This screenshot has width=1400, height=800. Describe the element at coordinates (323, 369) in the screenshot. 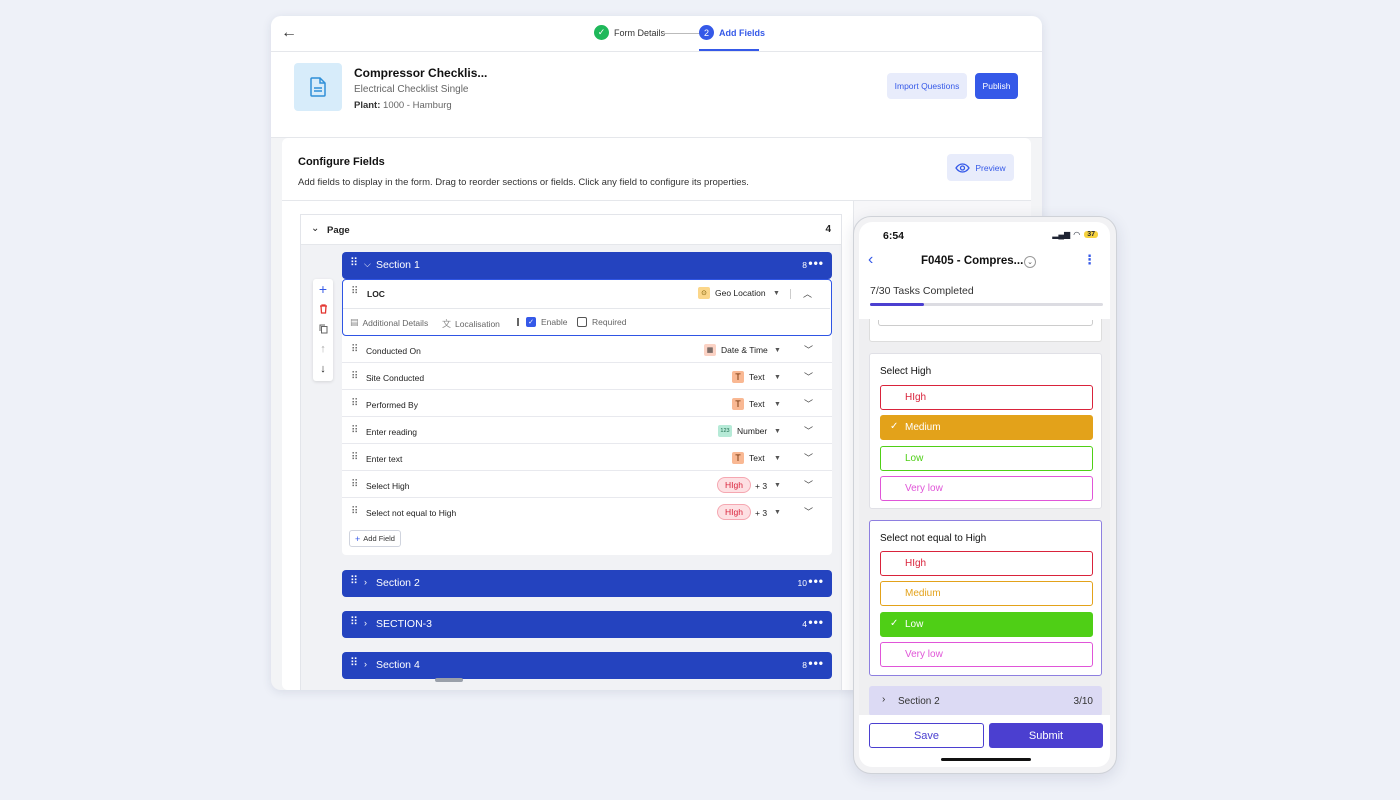

I see `arrow-down-icon: ↓` at that location.